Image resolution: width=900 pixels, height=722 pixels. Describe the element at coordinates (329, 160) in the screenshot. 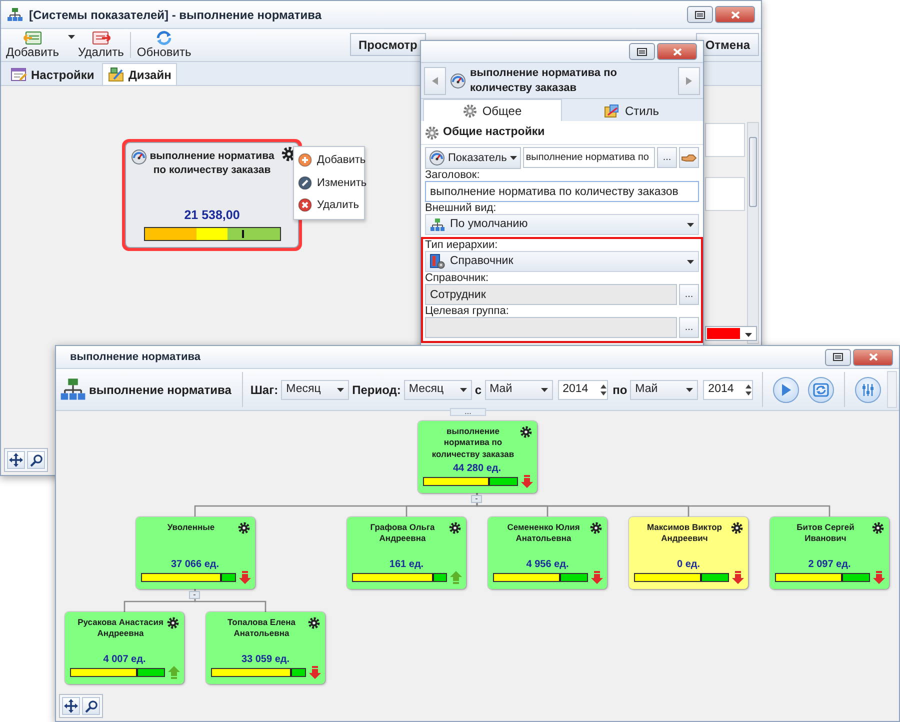

I see `menu-item: Добавить` at that location.